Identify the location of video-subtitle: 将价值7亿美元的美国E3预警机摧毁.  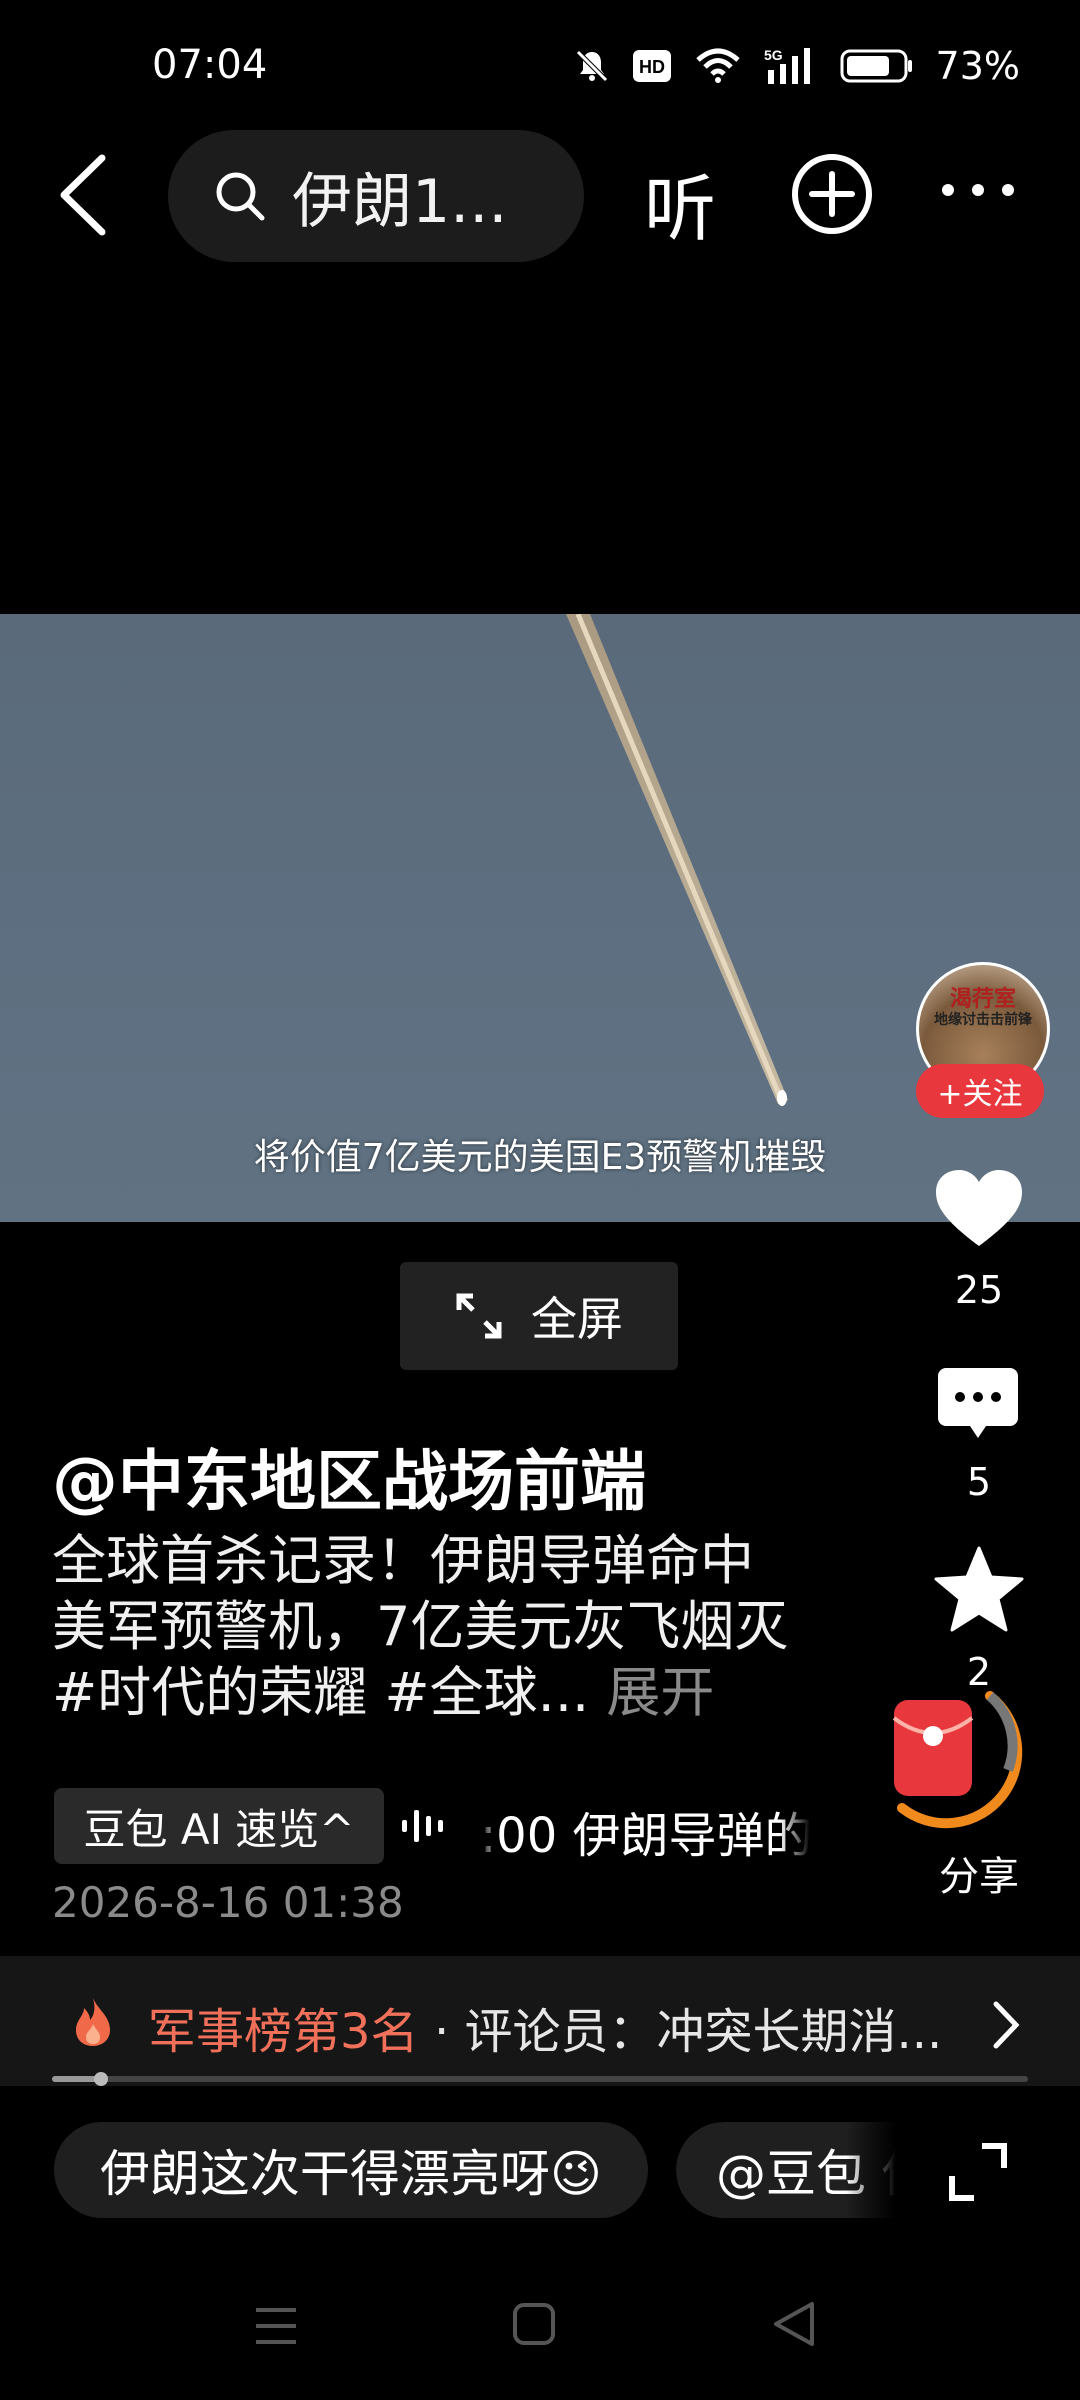
(540, 1157).